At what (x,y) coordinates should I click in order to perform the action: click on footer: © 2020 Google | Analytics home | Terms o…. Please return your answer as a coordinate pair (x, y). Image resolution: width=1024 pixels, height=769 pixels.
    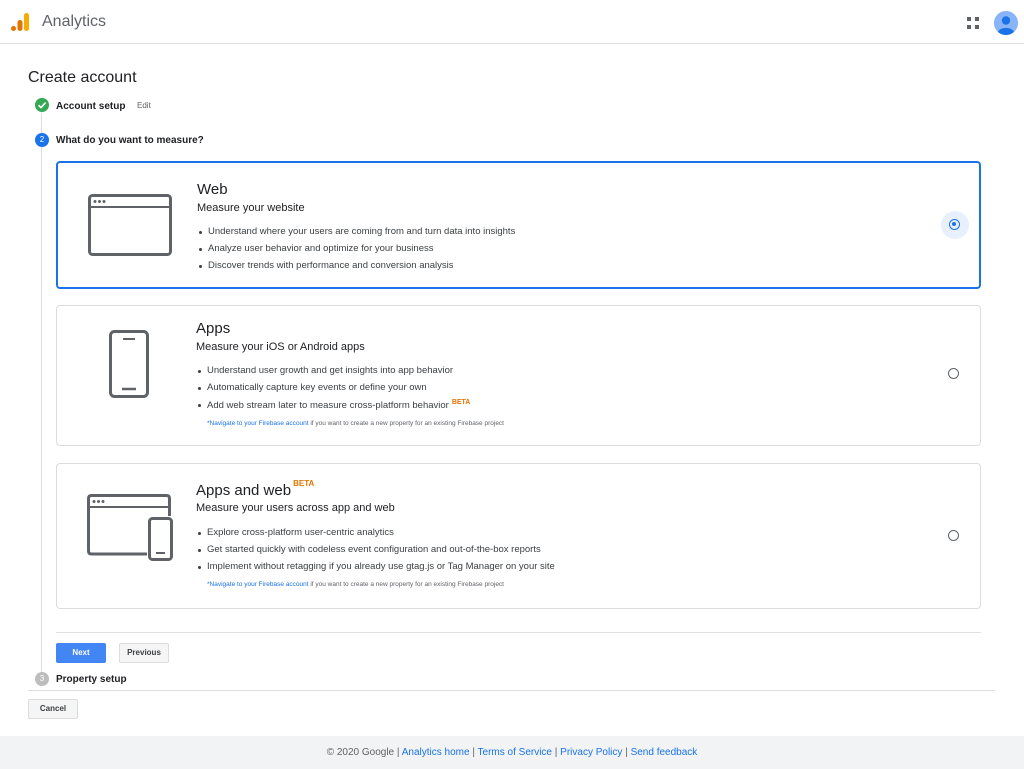
    Looking at the image, I should click on (512, 752).